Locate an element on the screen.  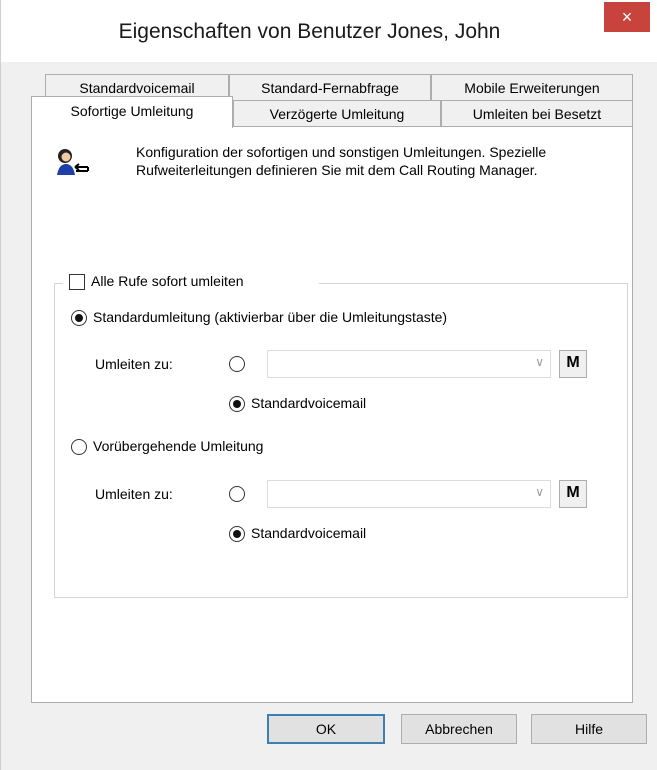
tab-sofortige-umleitung: Sofortige Umleitung is located at coordinates (132, 112).